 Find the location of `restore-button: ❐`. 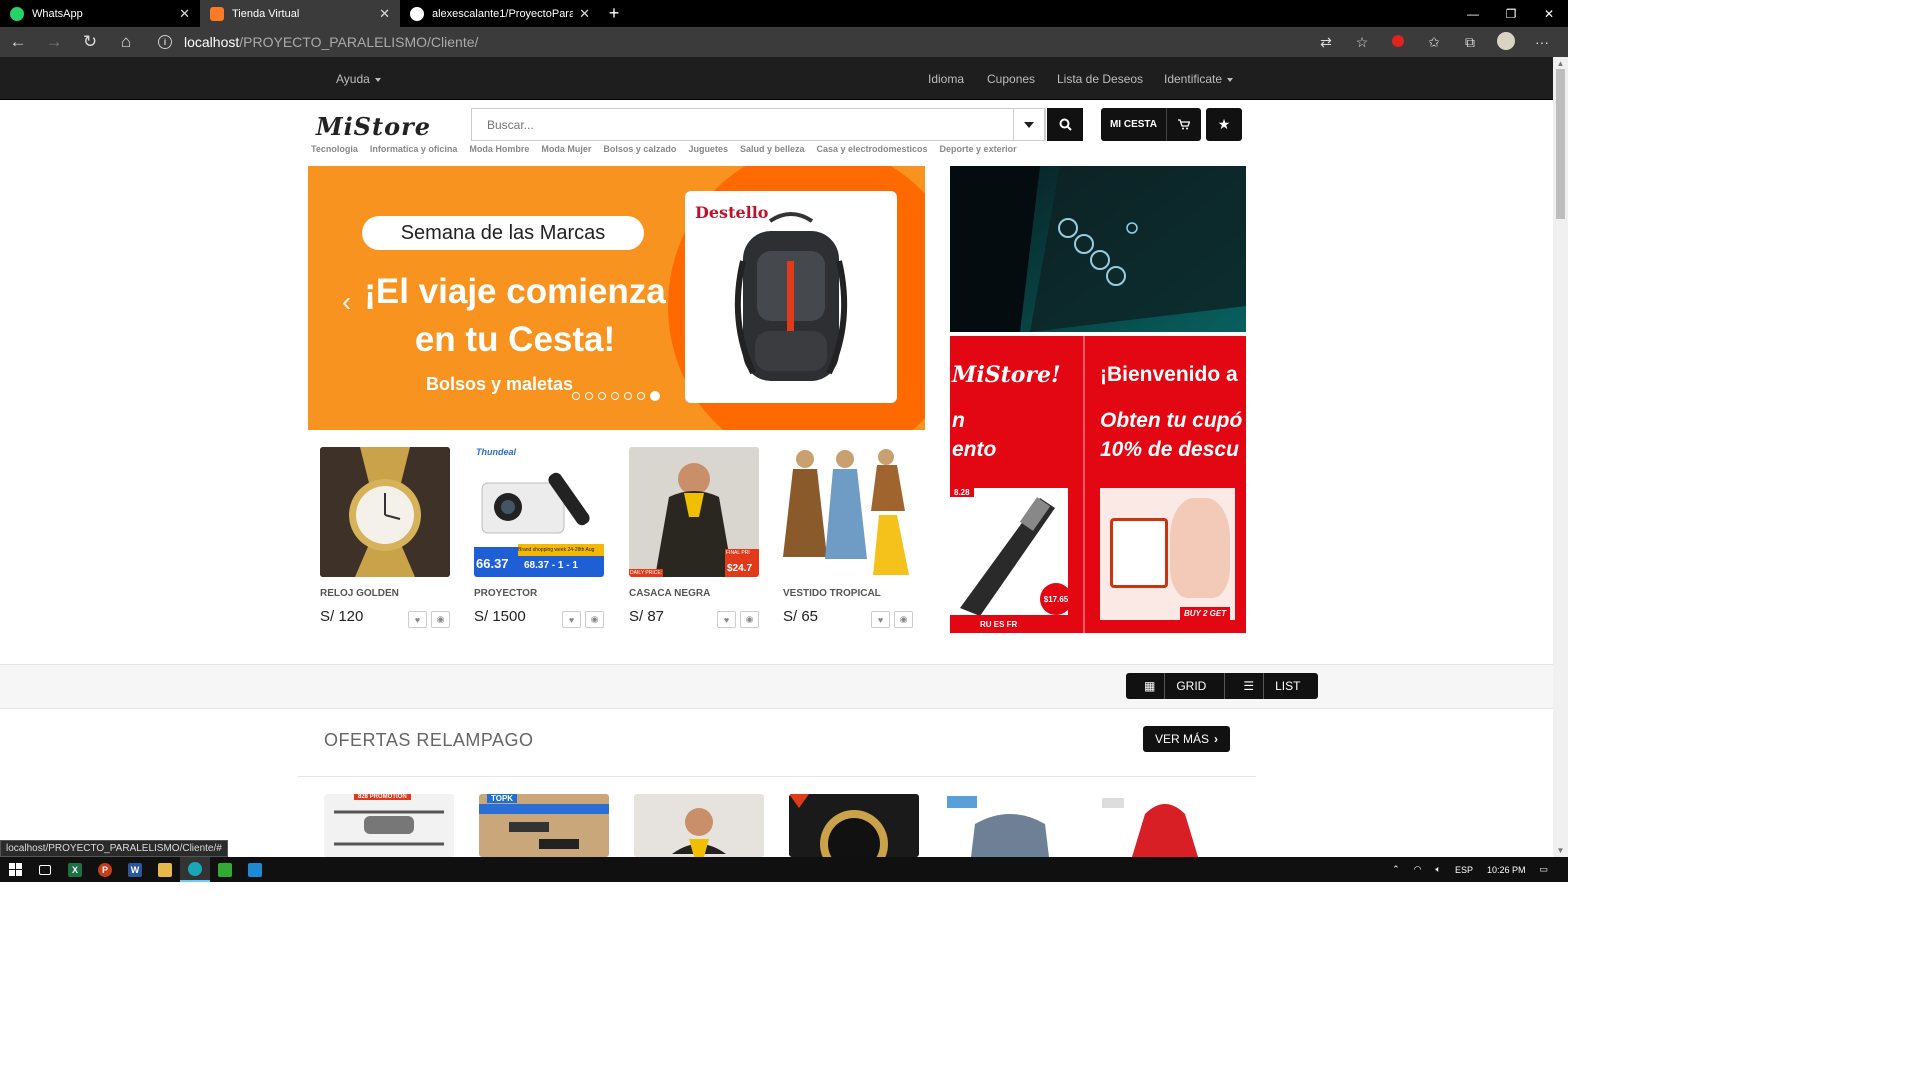

restore-button: ❐ is located at coordinates (1511, 13).